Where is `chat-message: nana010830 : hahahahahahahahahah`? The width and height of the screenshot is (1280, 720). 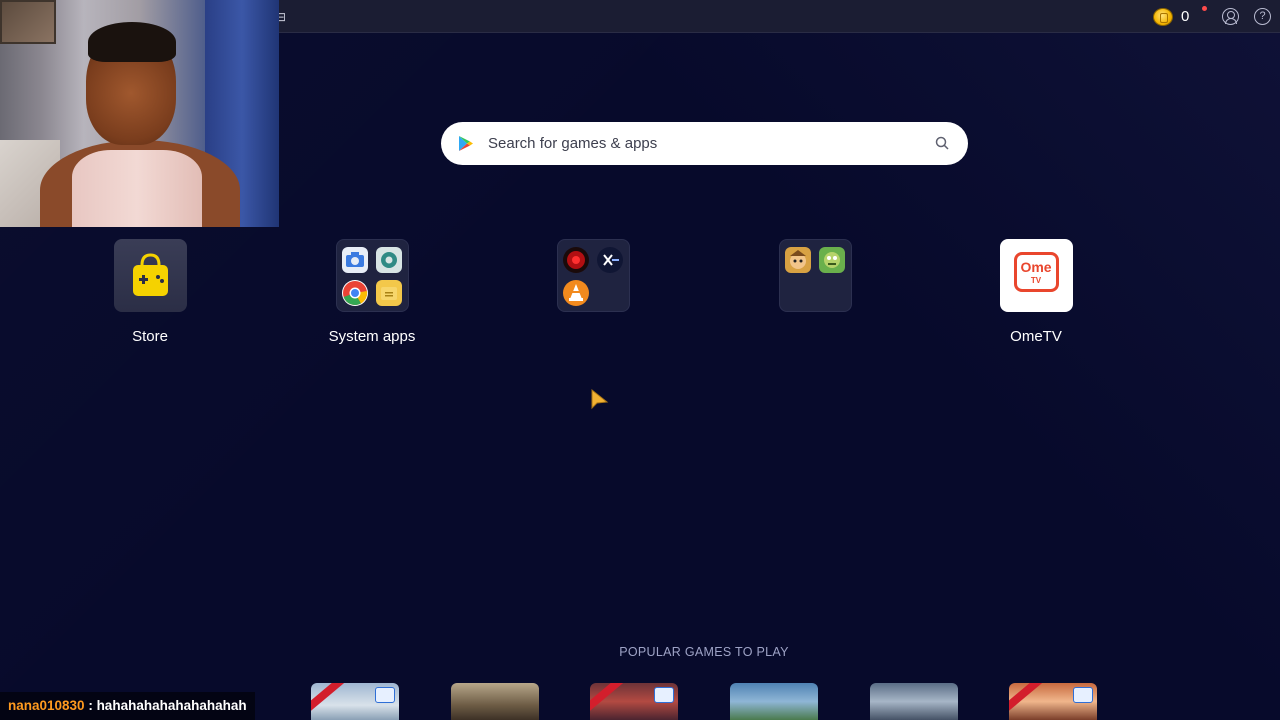
chat-message: nana010830 : hahahahahahahahahah is located at coordinates (127, 706).